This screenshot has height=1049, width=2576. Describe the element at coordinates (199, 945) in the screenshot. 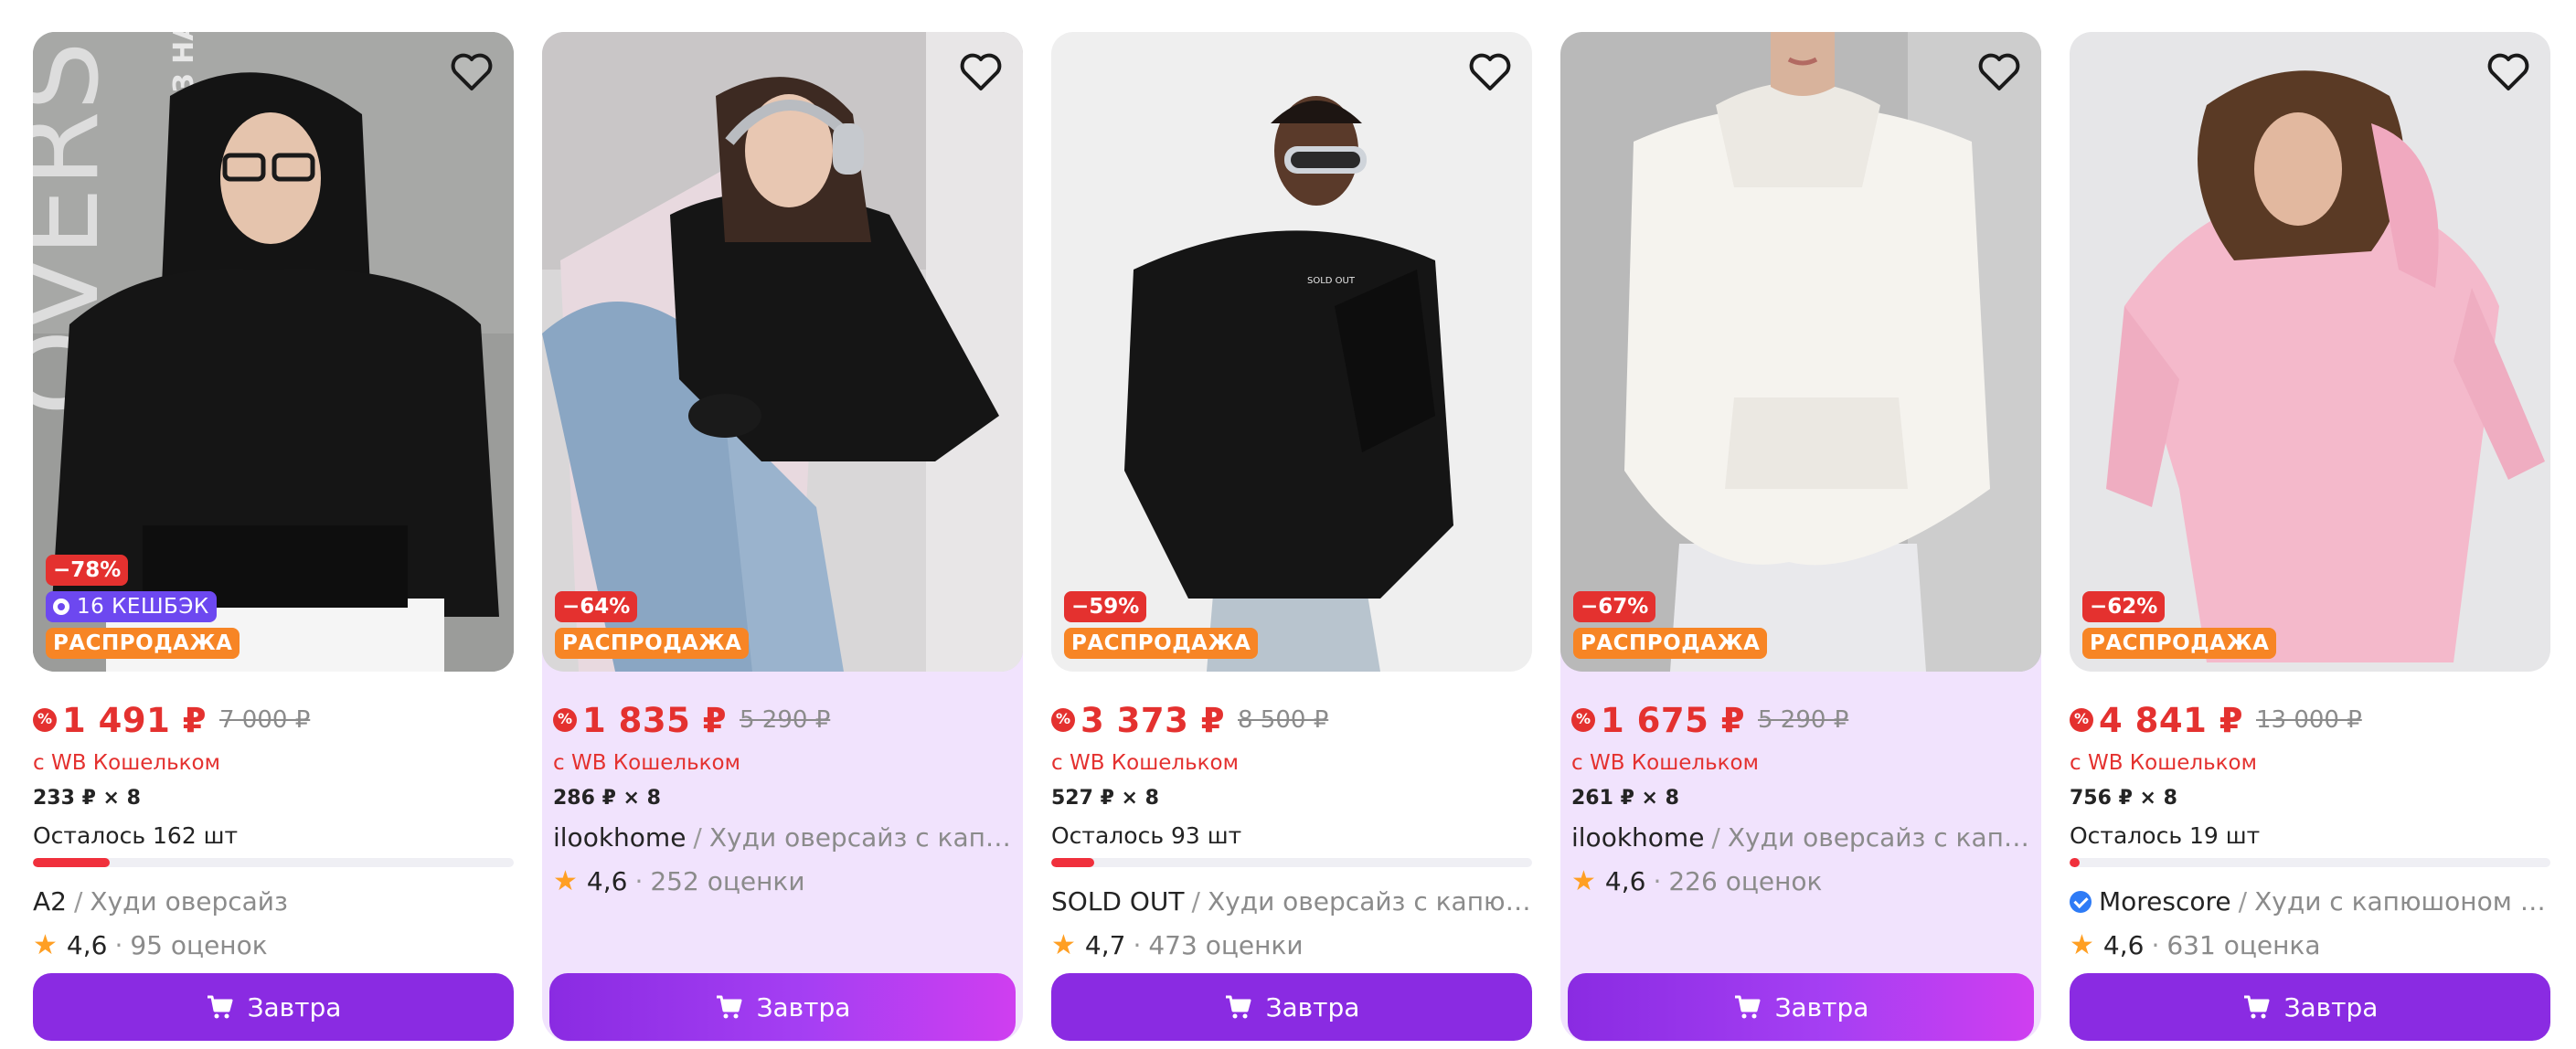

I see `reviews-count: 95 оценок` at that location.